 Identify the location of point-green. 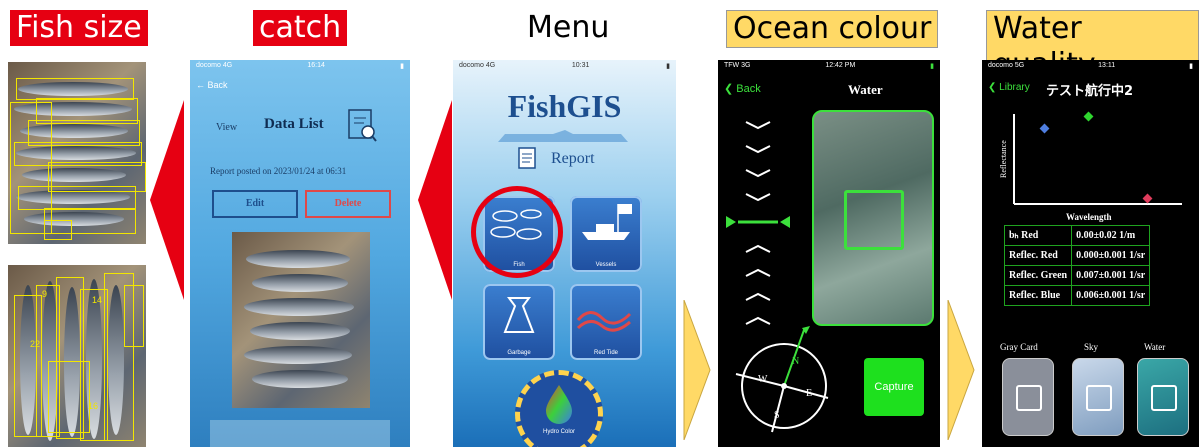
(1088, 116).